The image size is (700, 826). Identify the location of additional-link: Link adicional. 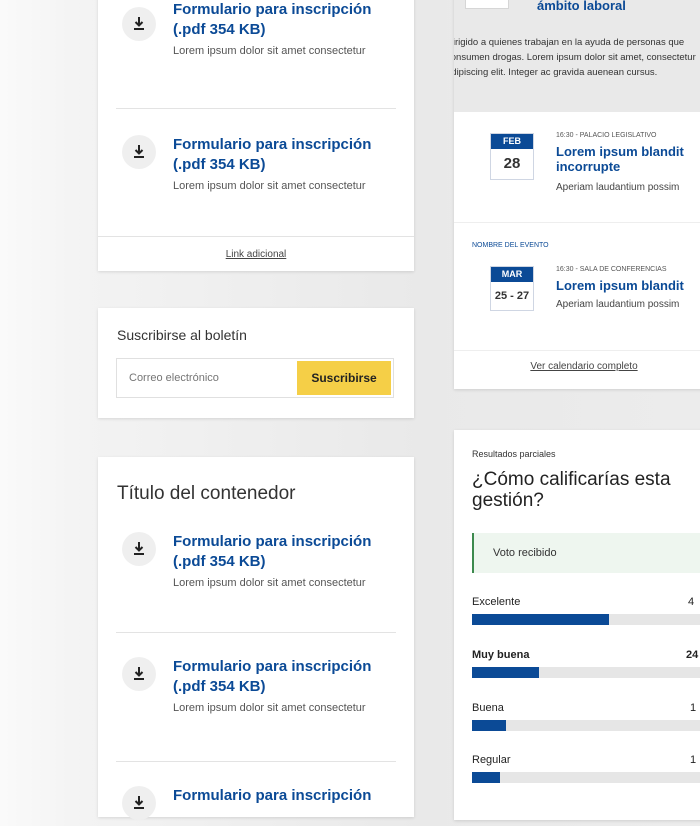
(256, 254).